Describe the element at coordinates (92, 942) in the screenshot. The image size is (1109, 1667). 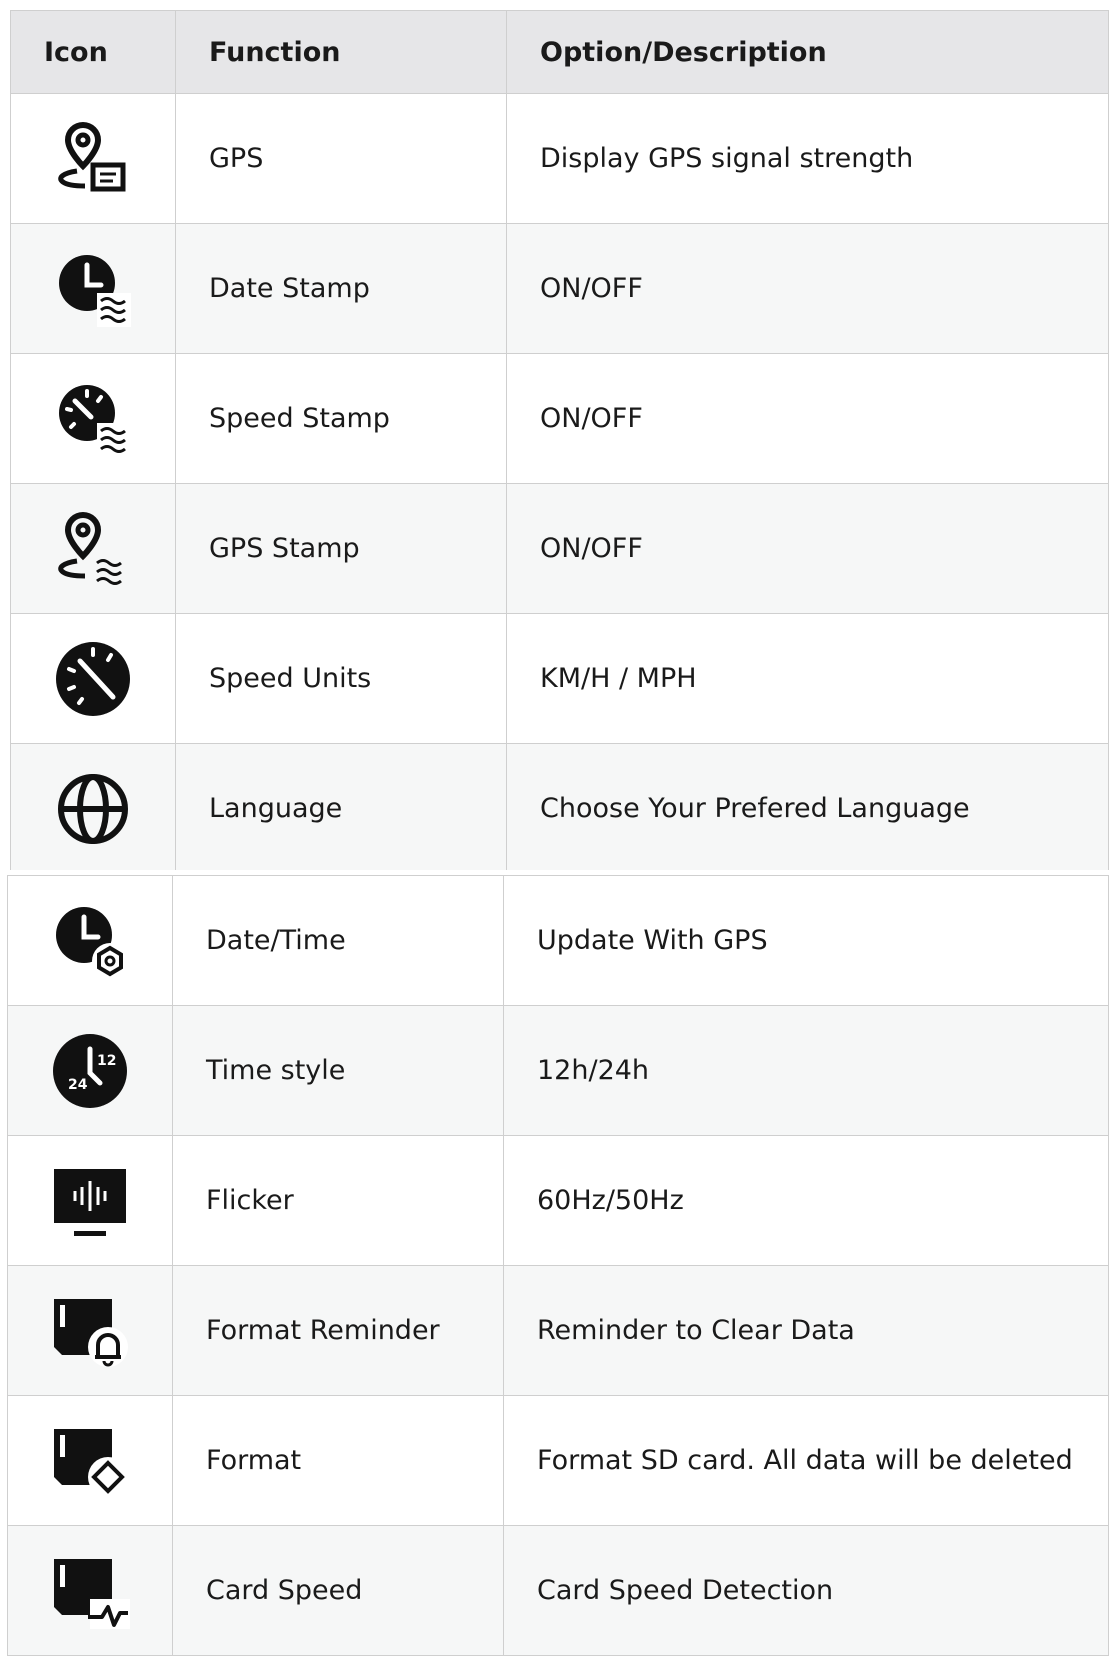
I see `clock-settings-icon` at that location.